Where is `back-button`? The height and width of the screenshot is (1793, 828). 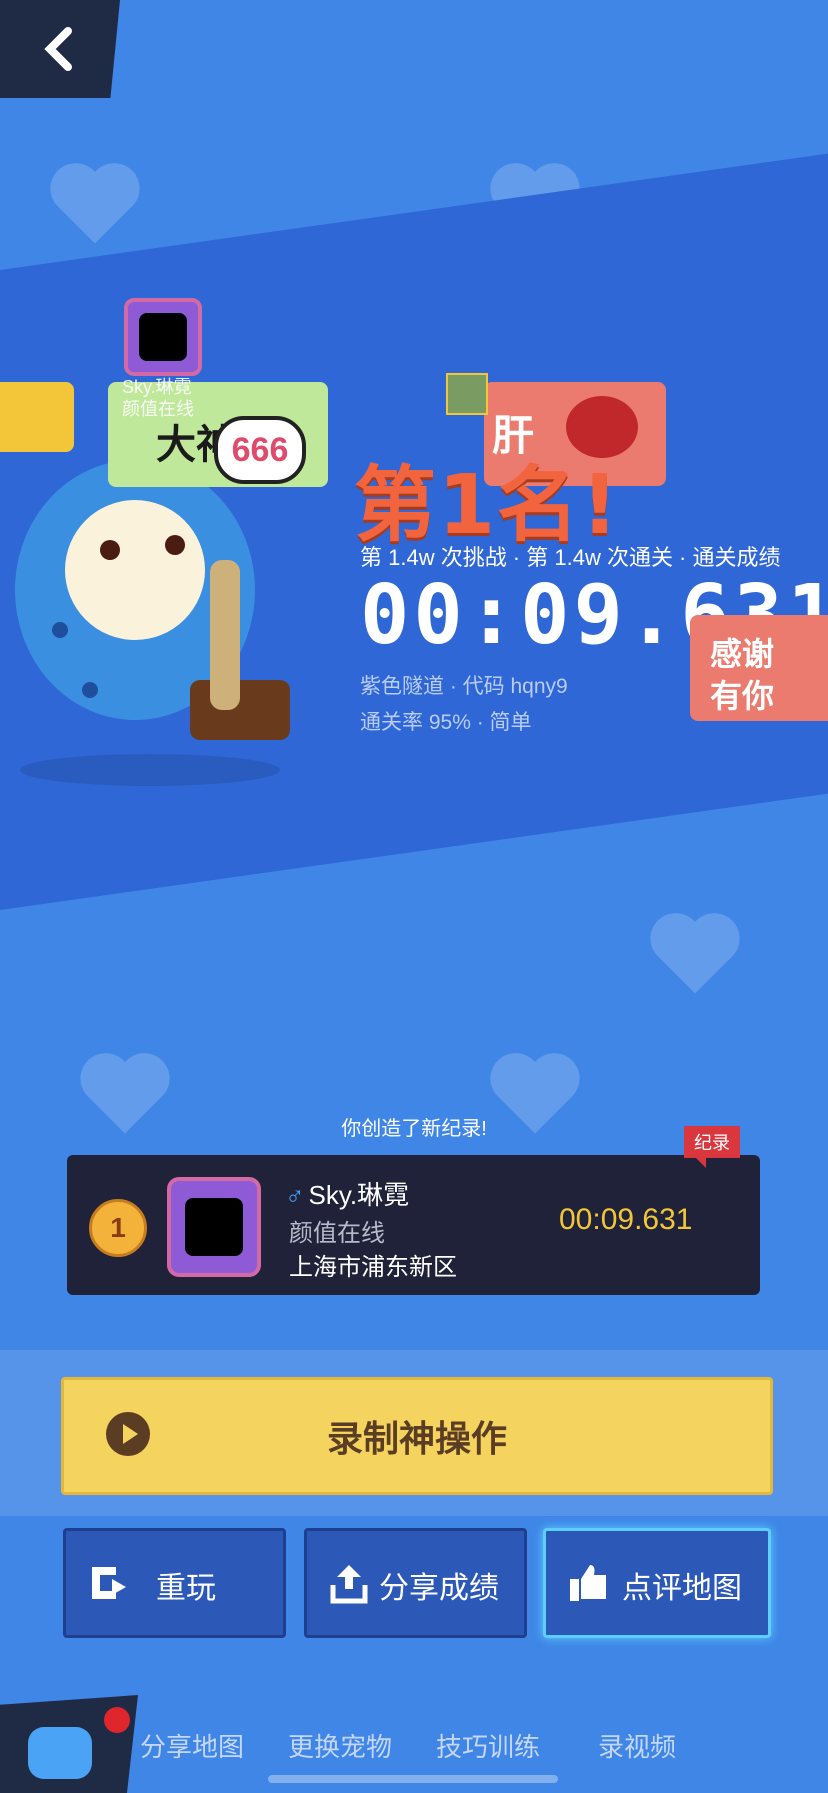 back-button is located at coordinates (60, 49).